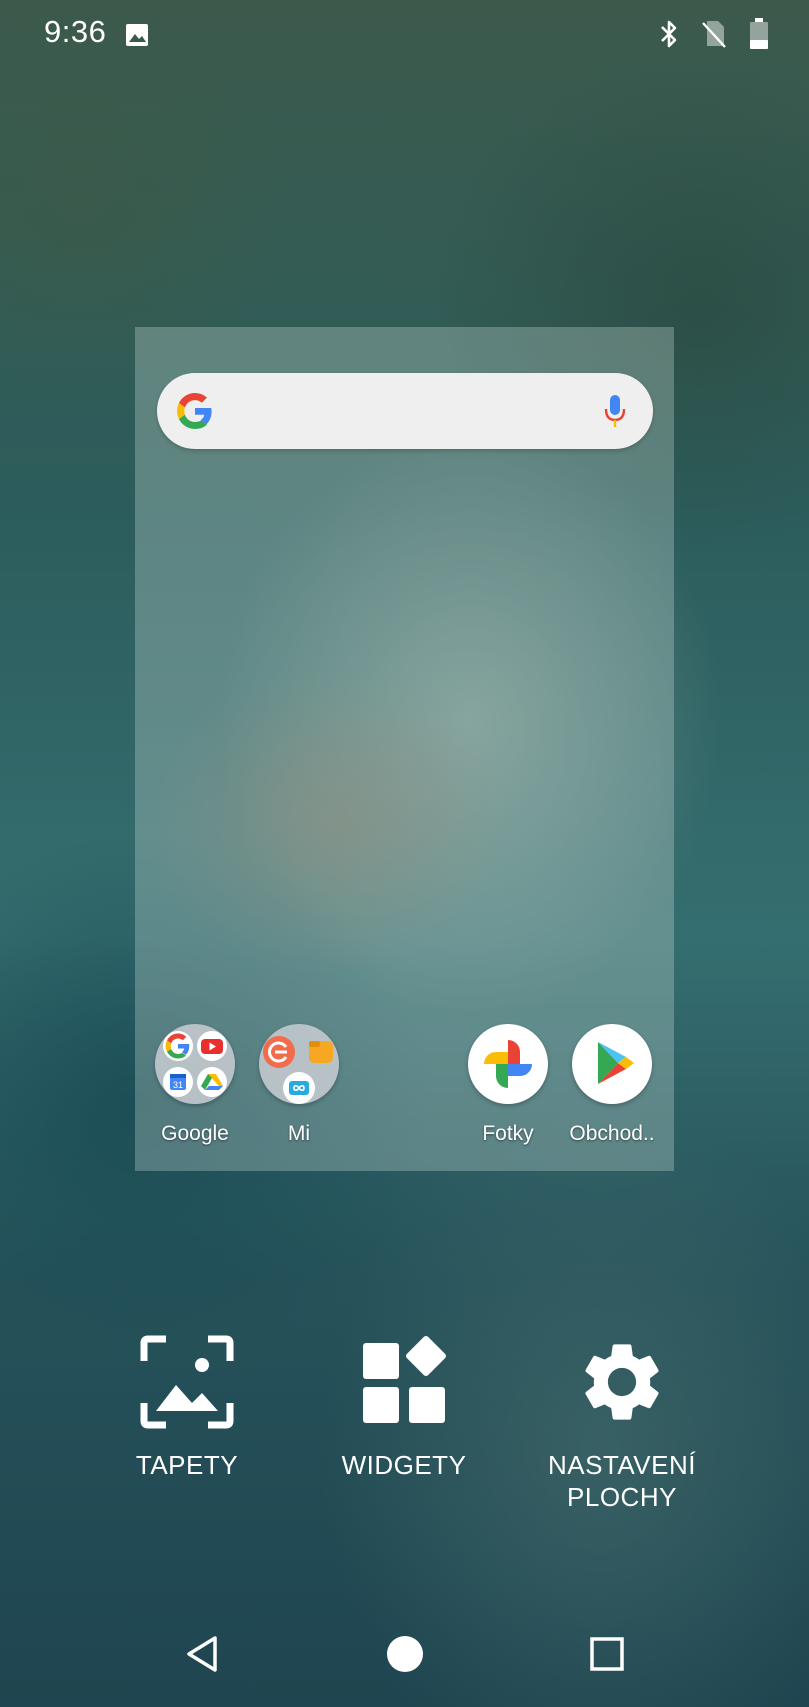 The height and width of the screenshot is (1707, 809). I want to click on wallpapers-button: TAPETY, so click(187, 1408).